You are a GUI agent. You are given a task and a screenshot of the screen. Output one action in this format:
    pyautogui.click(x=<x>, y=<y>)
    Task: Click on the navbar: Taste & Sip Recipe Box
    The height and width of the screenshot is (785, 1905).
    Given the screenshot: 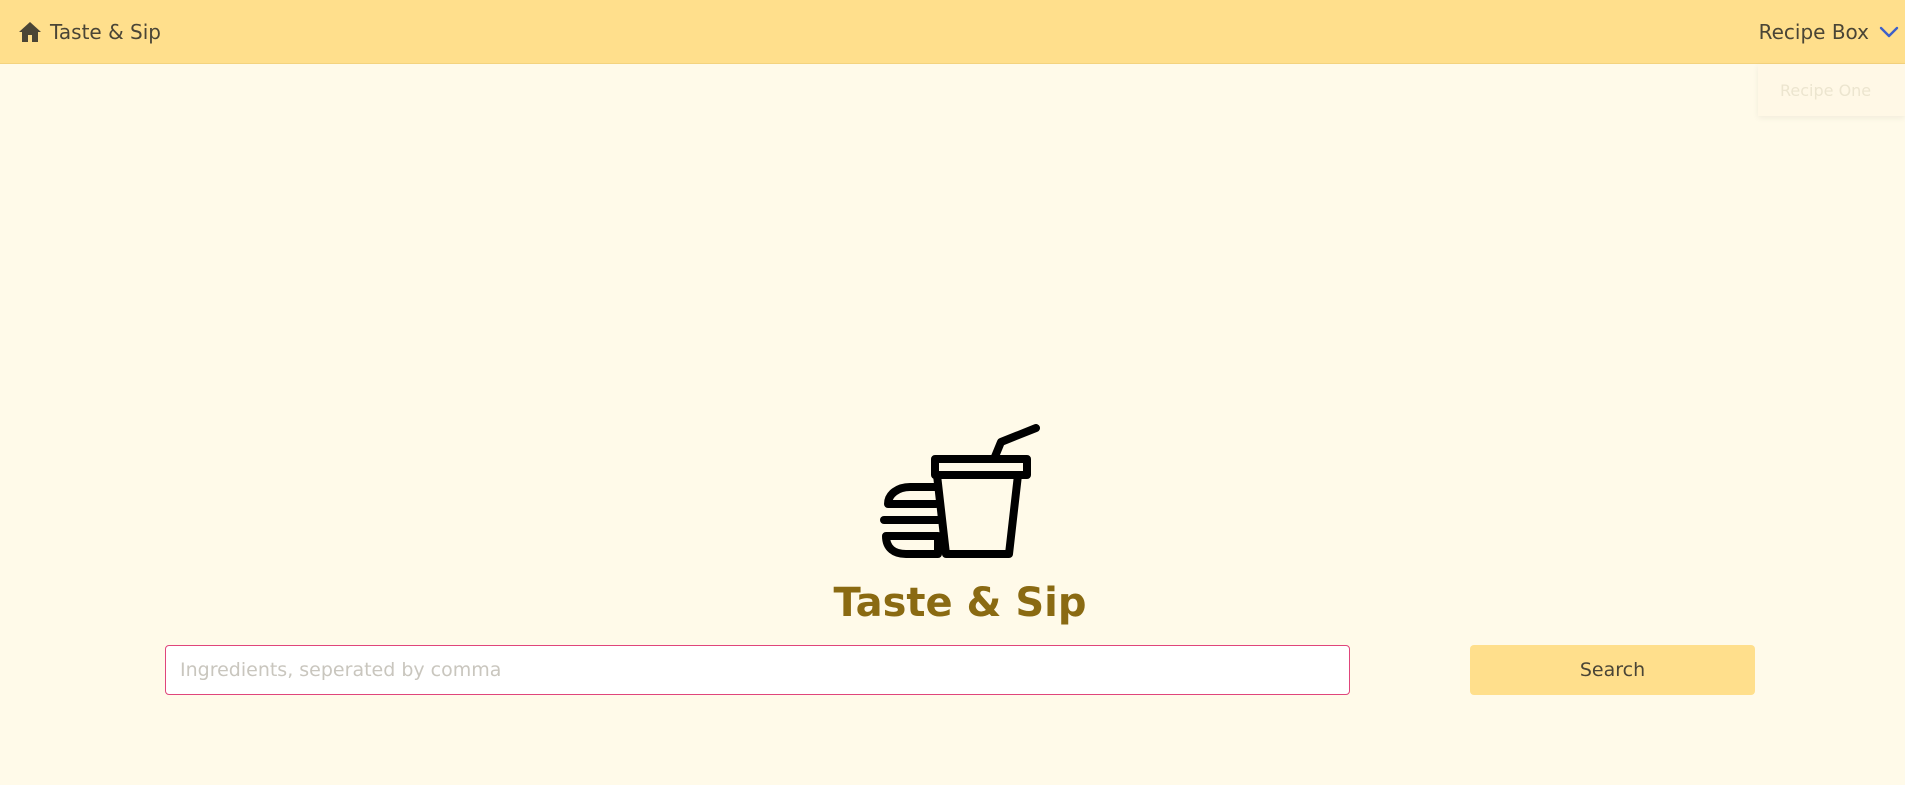 What is the action you would take?
    pyautogui.click(x=952, y=32)
    